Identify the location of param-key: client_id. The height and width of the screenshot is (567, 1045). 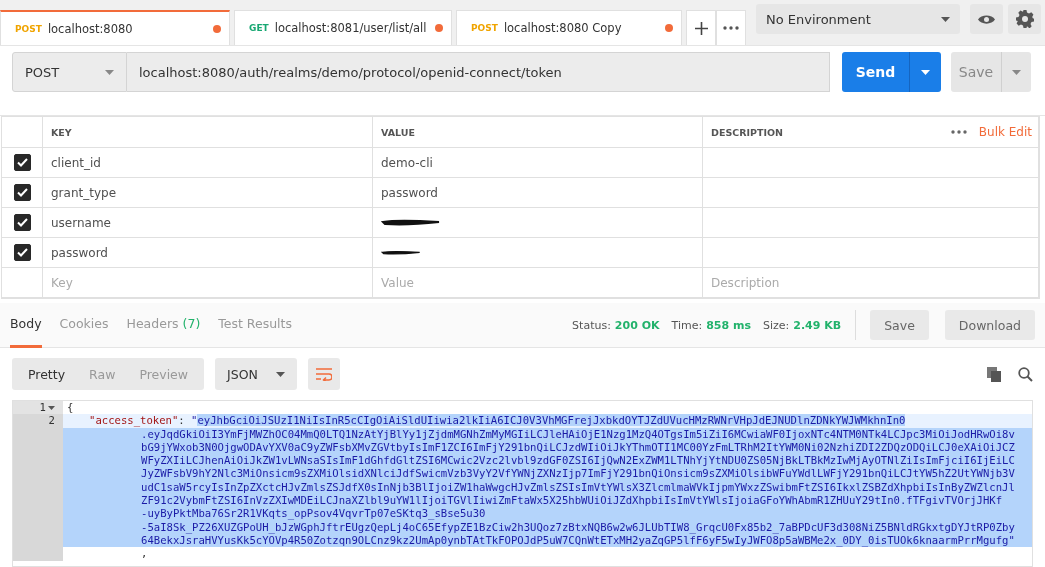
(76, 162).